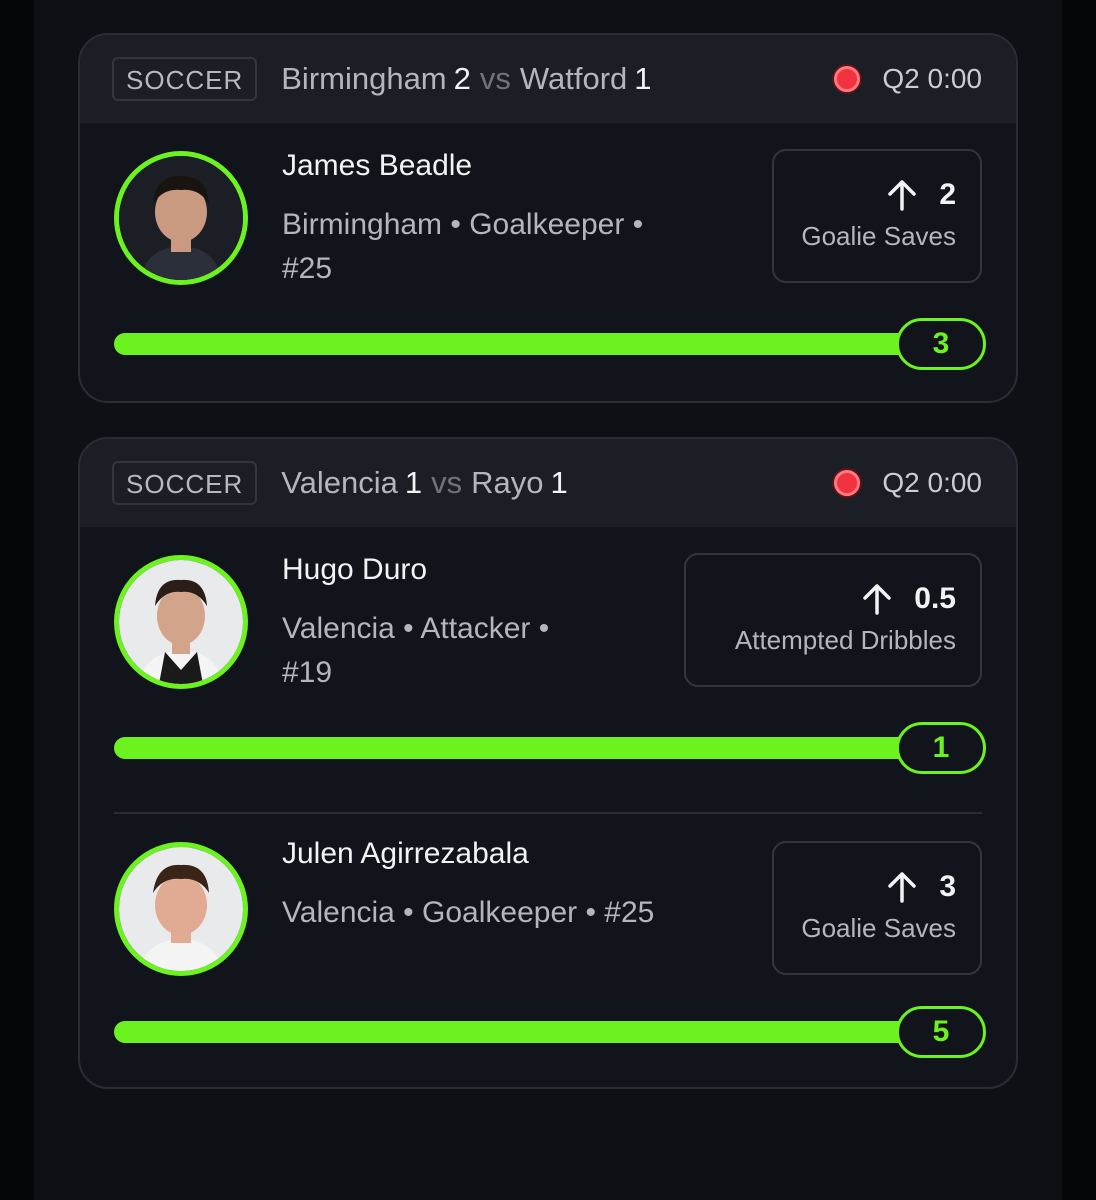 The width and height of the screenshot is (1096, 1200). I want to click on stat-projection: 3 Goalie Saves, so click(877, 908).